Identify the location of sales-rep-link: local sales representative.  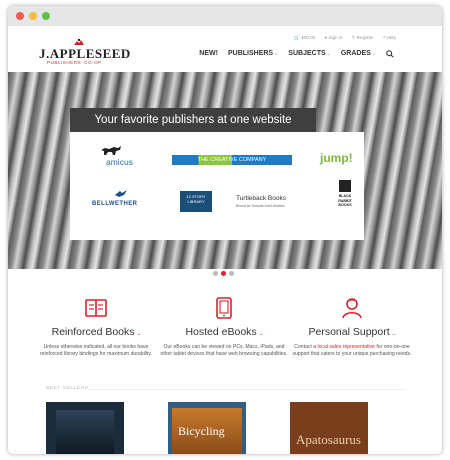
(345, 347).